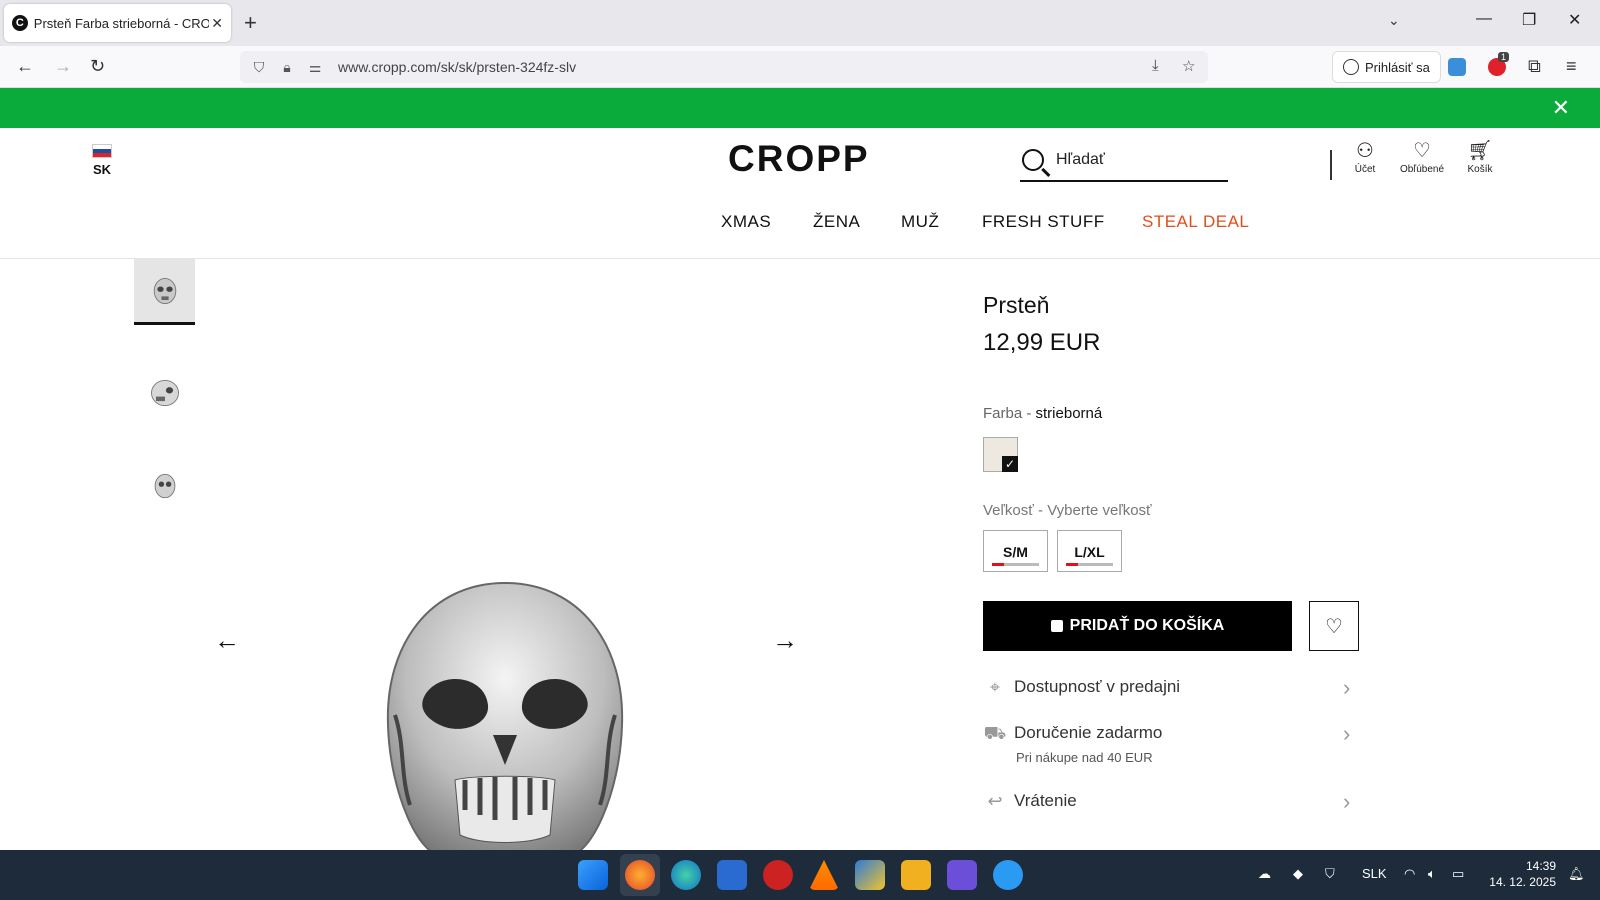 This screenshot has height=900, width=1600. I want to click on extension-icon: ⧉, so click(1534, 66).